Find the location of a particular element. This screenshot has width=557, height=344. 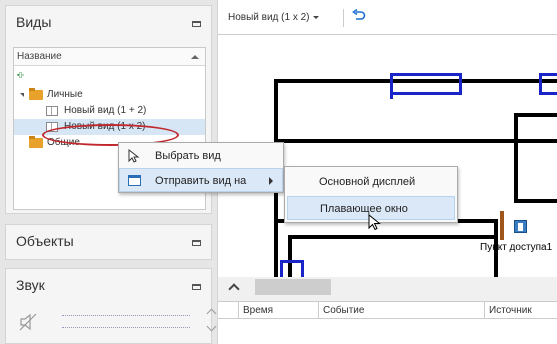

tree-view-item: Новый вид (1 + 2) is located at coordinates (109, 111).